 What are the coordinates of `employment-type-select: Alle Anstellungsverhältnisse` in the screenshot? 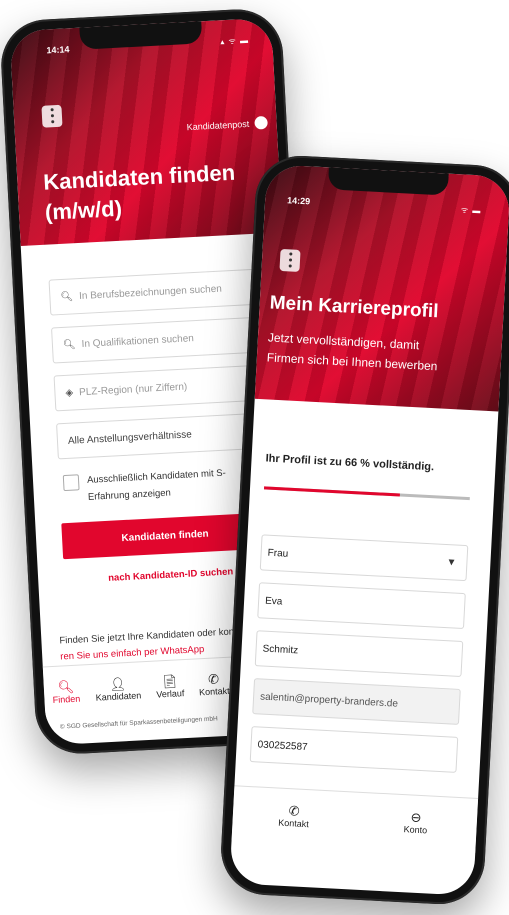 It's located at (160, 436).